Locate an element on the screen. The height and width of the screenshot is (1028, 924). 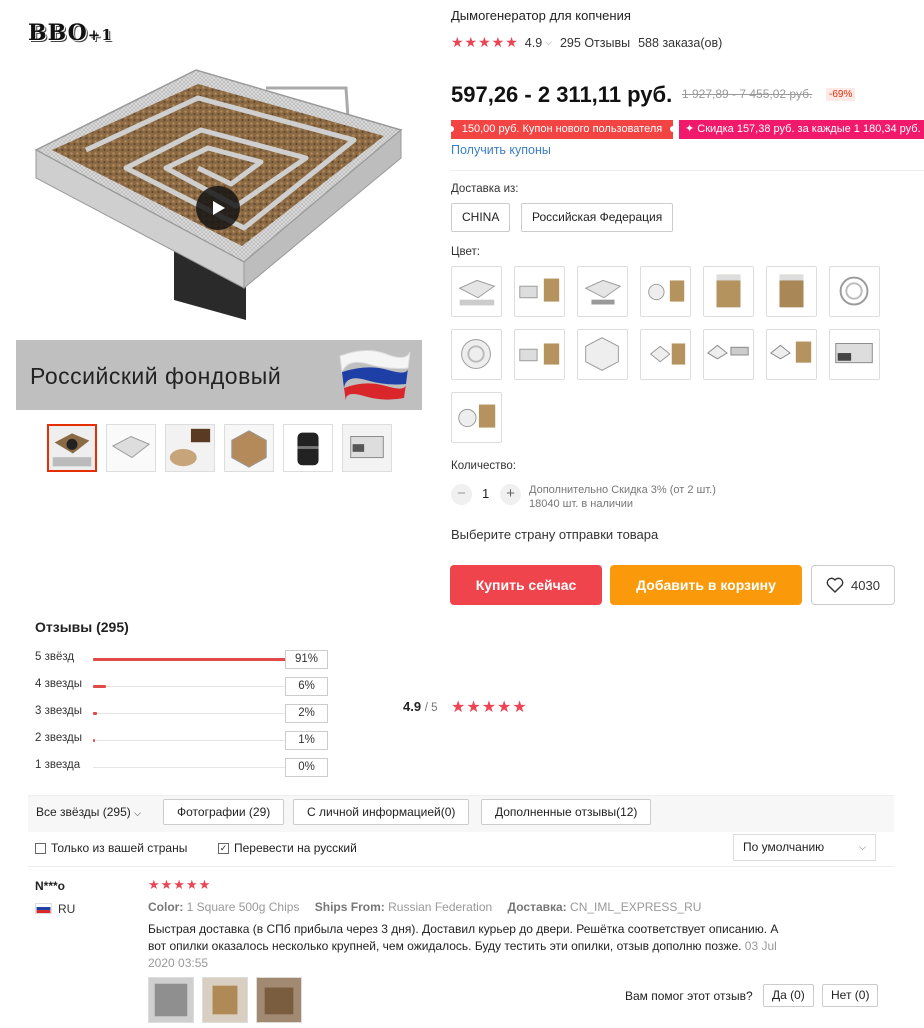
histogram-label: 2 звезды is located at coordinates (58, 738).